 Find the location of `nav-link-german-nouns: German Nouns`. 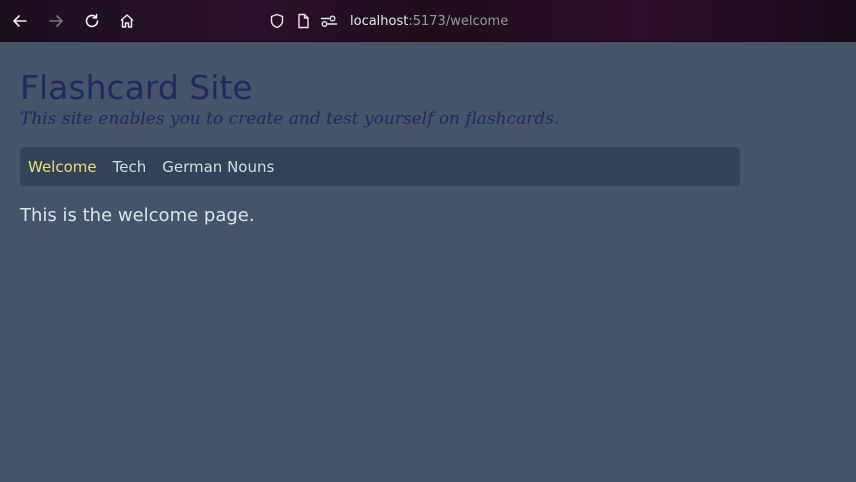

nav-link-german-nouns: German Nouns is located at coordinates (218, 167).